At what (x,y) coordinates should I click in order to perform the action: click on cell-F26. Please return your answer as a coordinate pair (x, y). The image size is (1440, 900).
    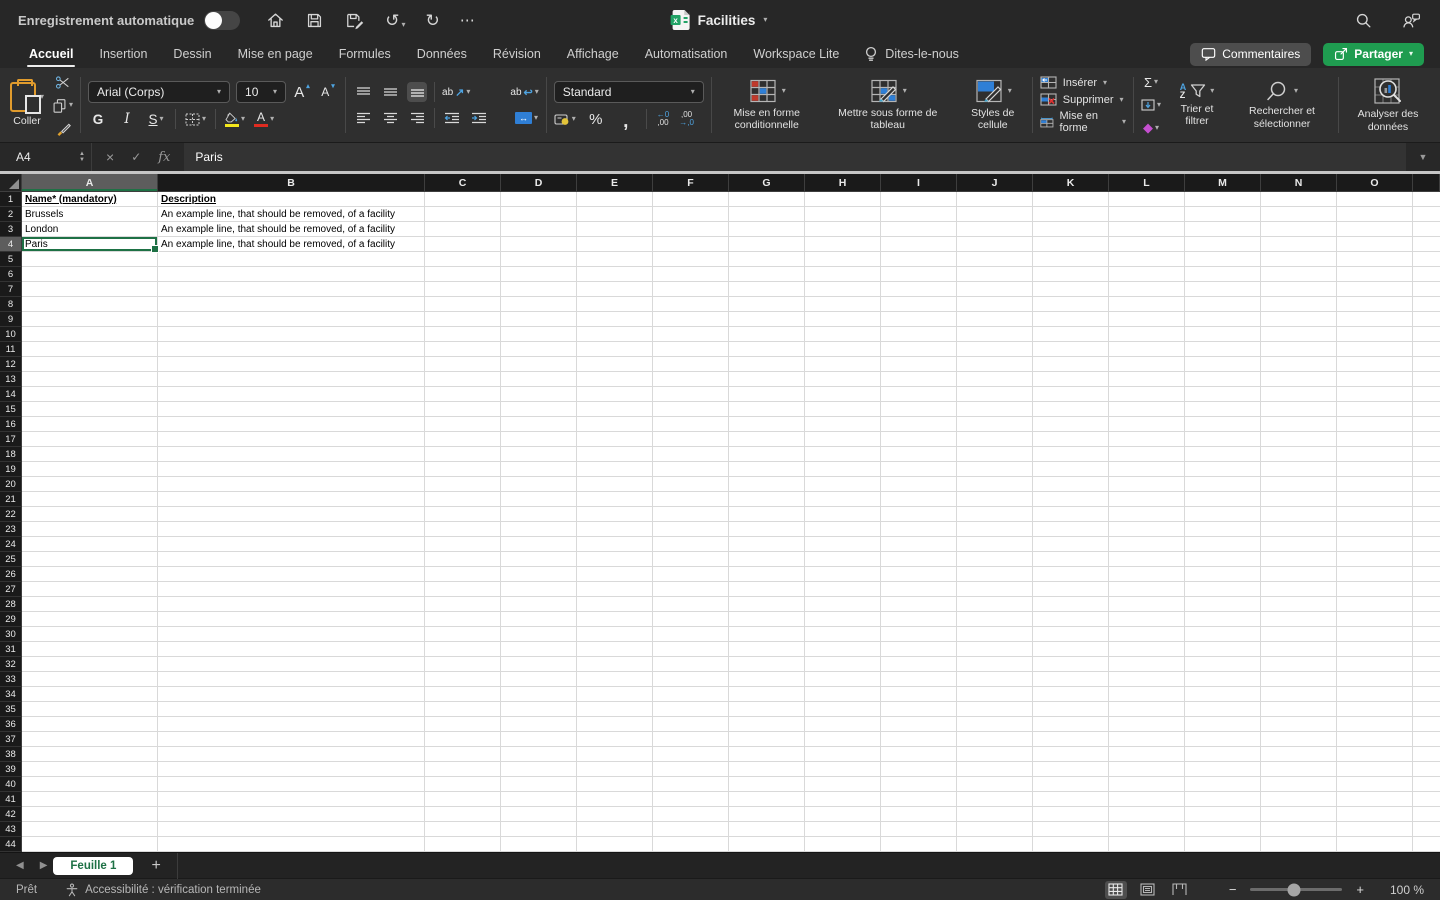
    Looking at the image, I should click on (691, 574).